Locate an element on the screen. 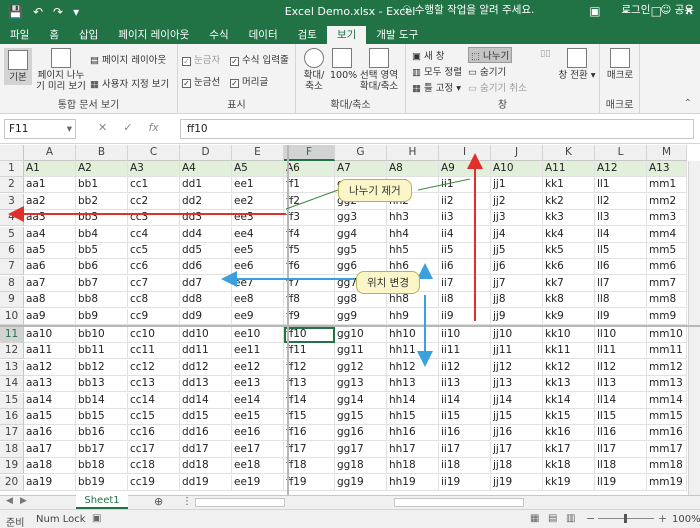 The width and height of the screenshot is (700, 528). hide-button: ▭ 숨기기 is located at coordinates (487, 71).